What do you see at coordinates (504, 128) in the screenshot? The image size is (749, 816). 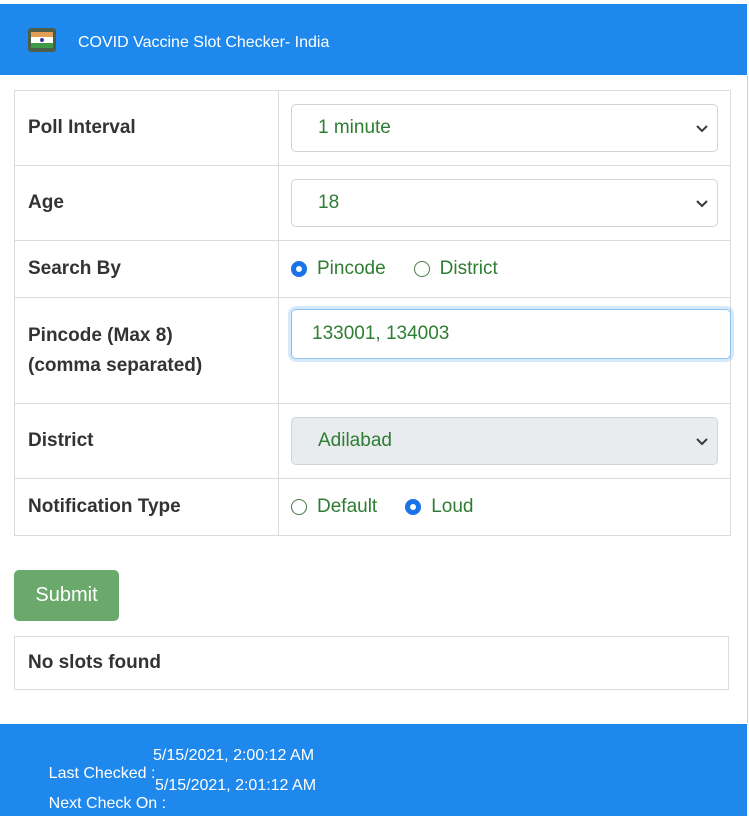 I see `poll-interval-select: 1 minute` at bounding box center [504, 128].